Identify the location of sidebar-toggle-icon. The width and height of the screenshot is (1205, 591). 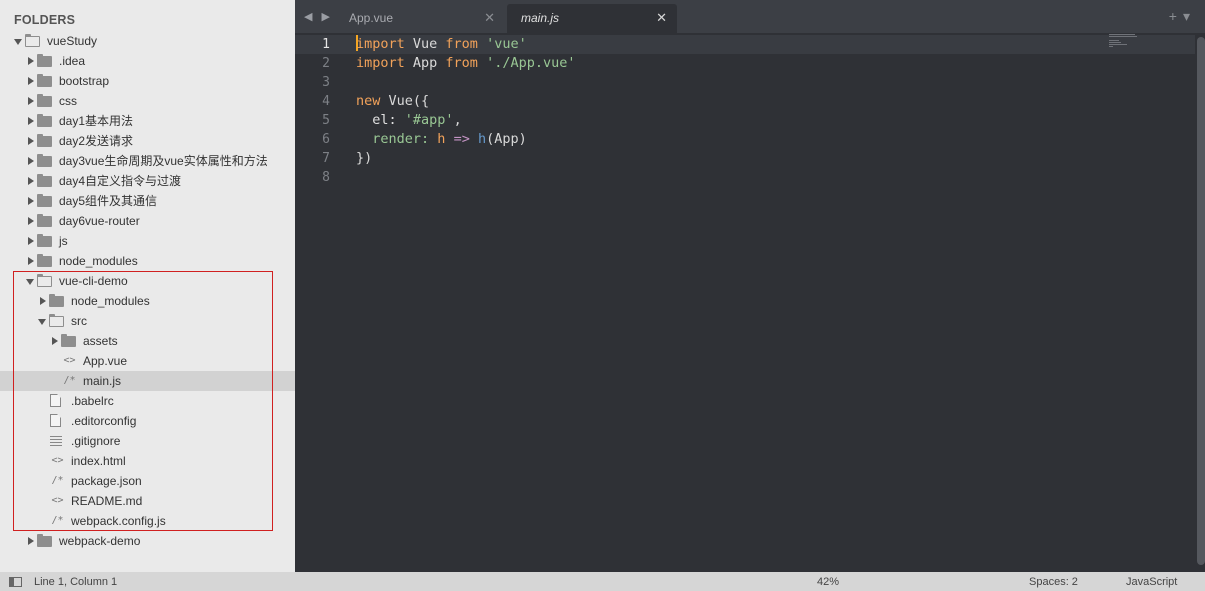
(15, 582).